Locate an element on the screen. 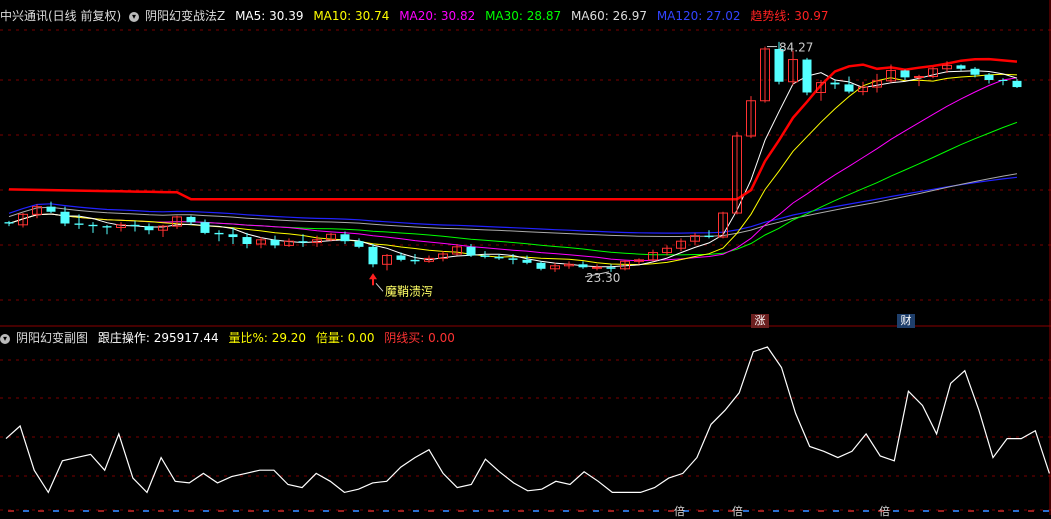 The image size is (1051, 519). ma5-label: MA5: 30.39 is located at coordinates (269, 16).